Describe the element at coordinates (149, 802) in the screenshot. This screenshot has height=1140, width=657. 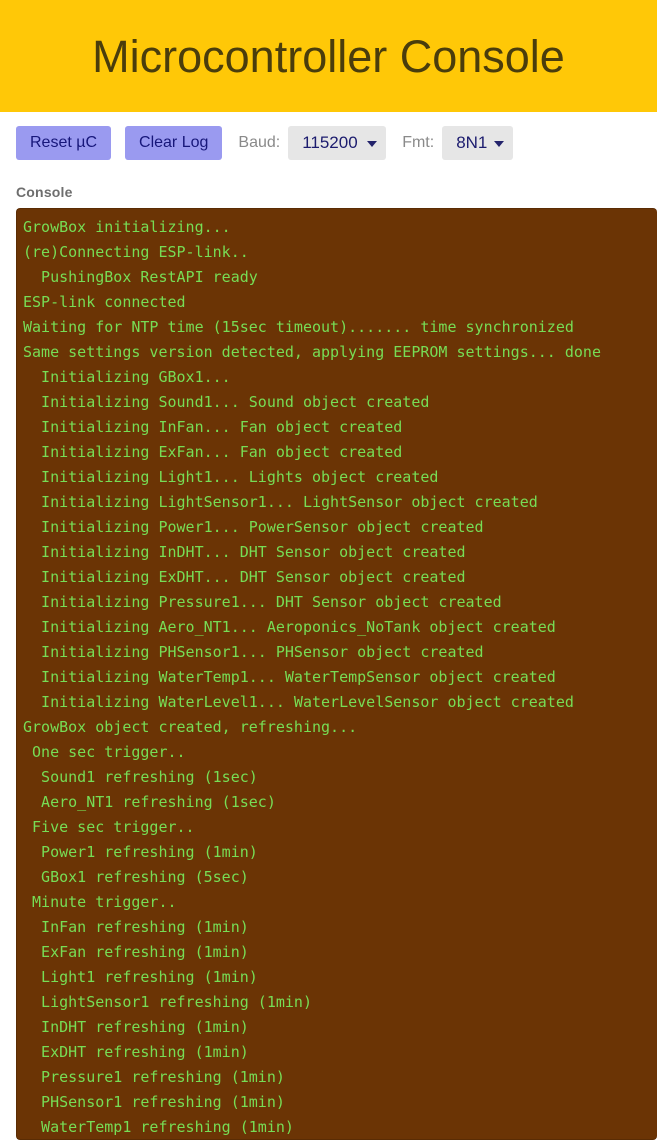
I see `console-line: Aero_NT1 refreshing (1sec)` at that location.